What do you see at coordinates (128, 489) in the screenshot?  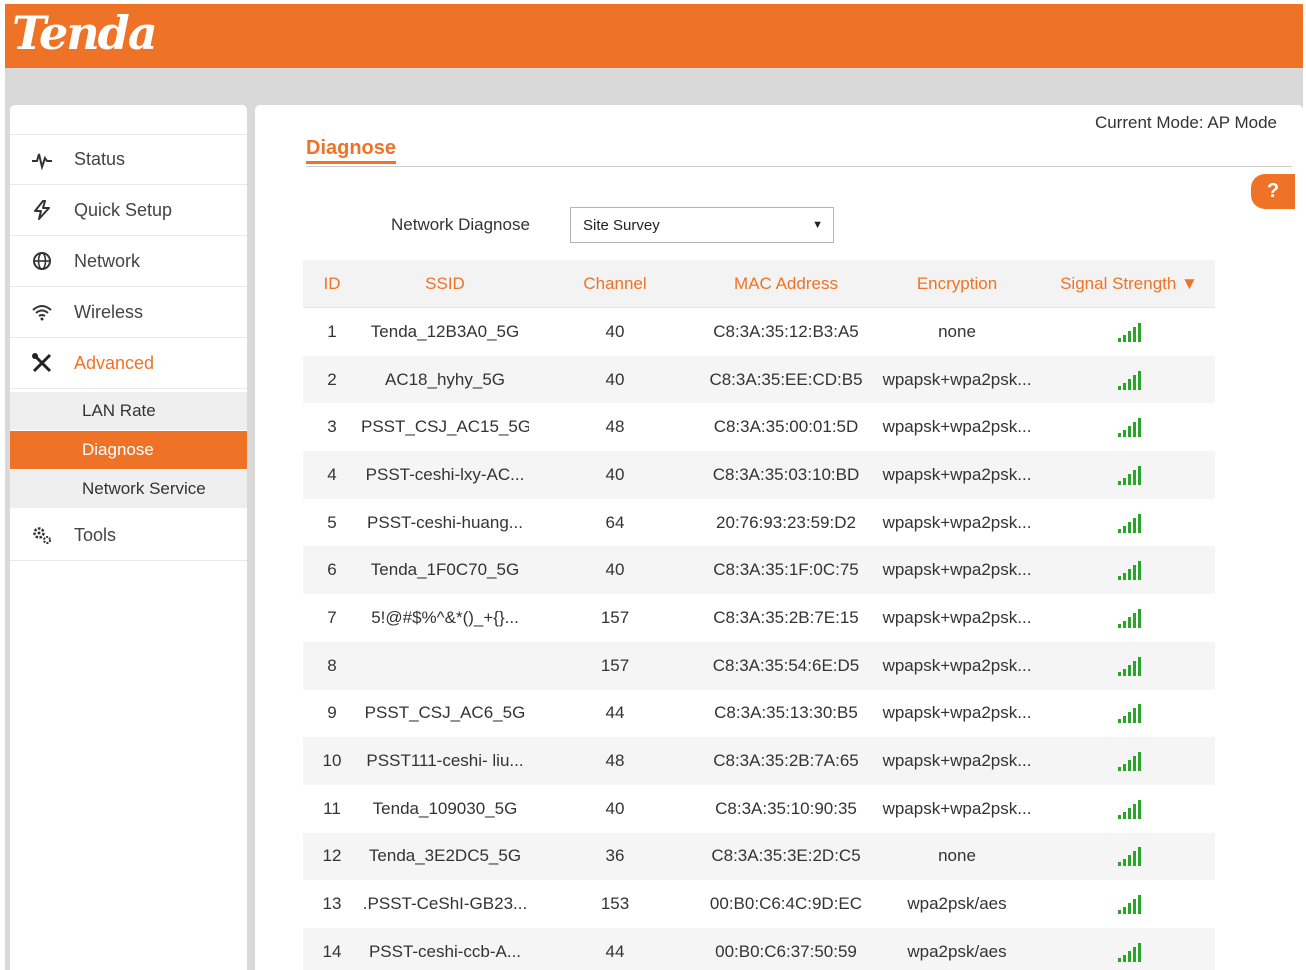 I see `sidebar-subitem-network-service: Network Service` at bounding box center [128, 489].